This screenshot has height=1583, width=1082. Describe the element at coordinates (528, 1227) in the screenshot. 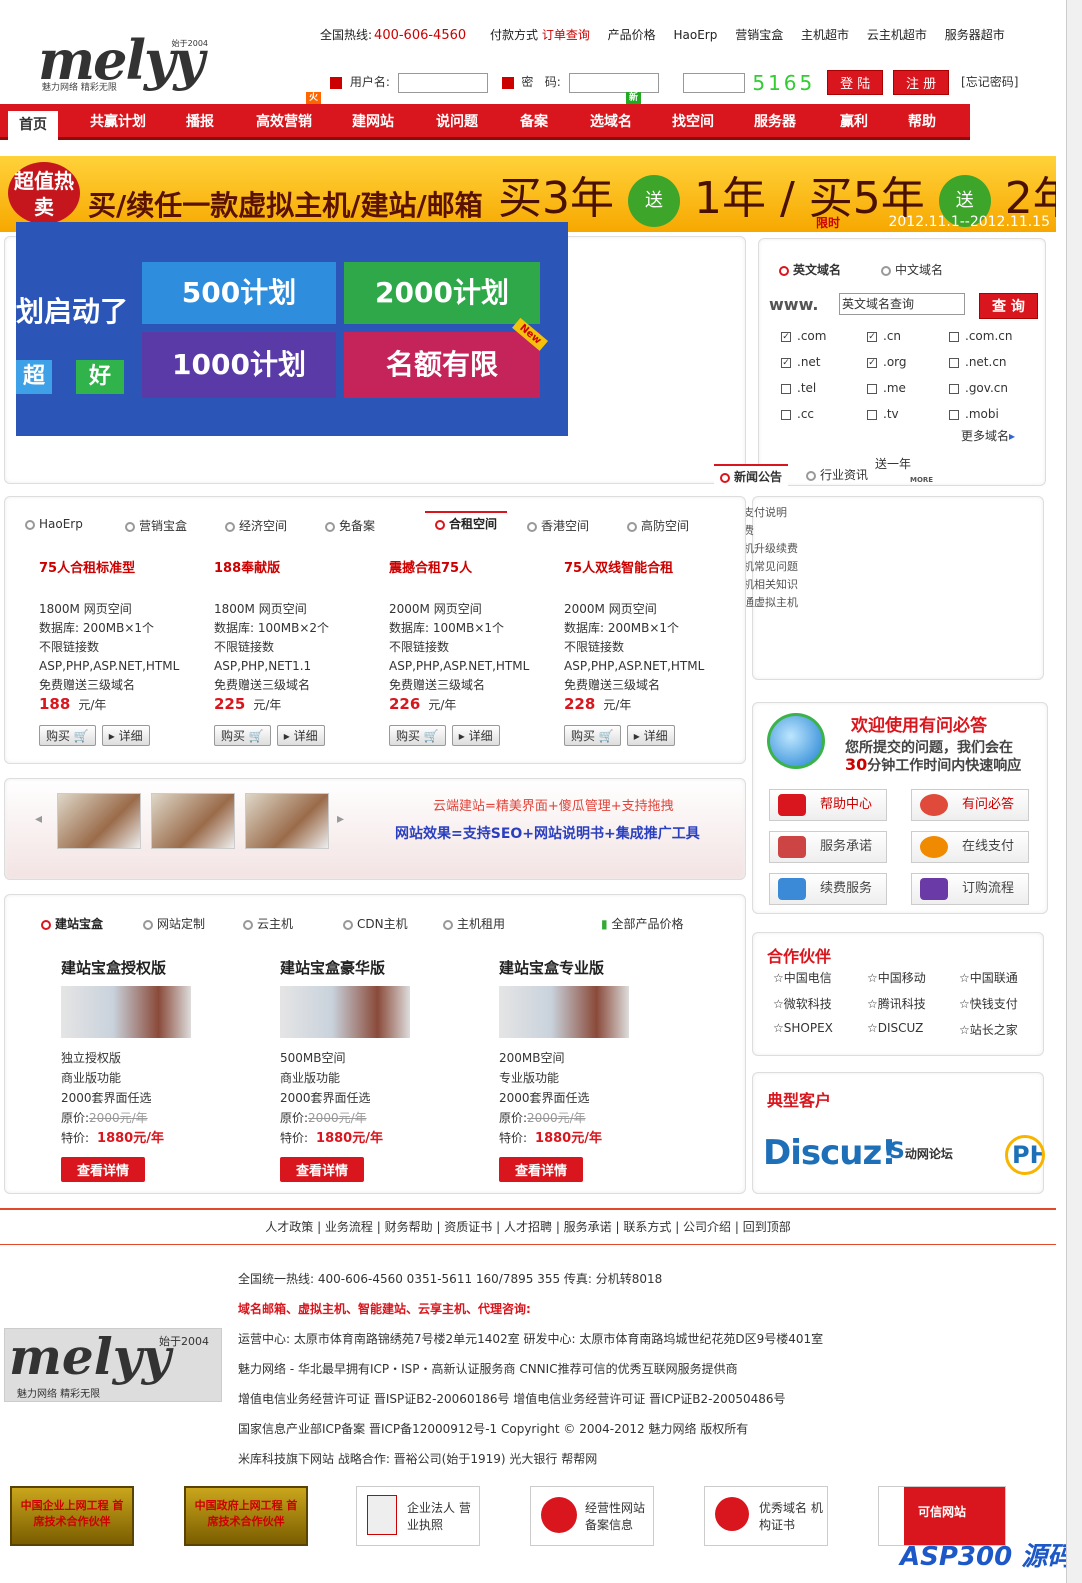

I see `footer-link: 人才招聘` at that location.